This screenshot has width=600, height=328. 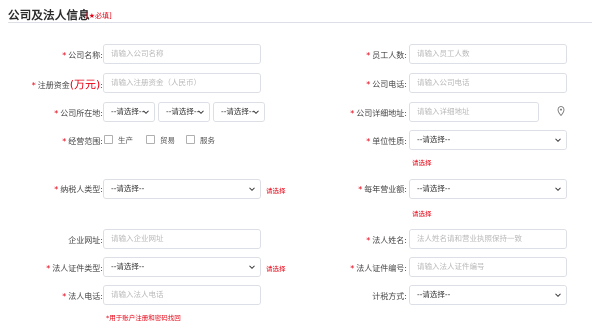 What do you see at coordinates (78, 189) in the screenshot?
I see `taxpayer-type-label: * 纳税人类型:` at bounding box center [78, 189].